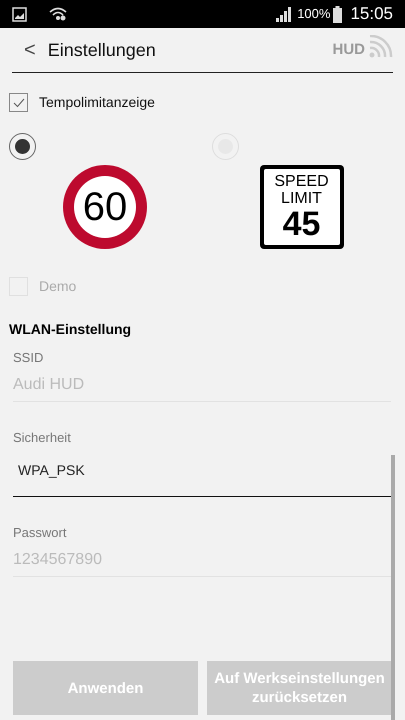 This screenshot has width=405, height=720. I want to click on sign-number: 60, so click(105, 207).